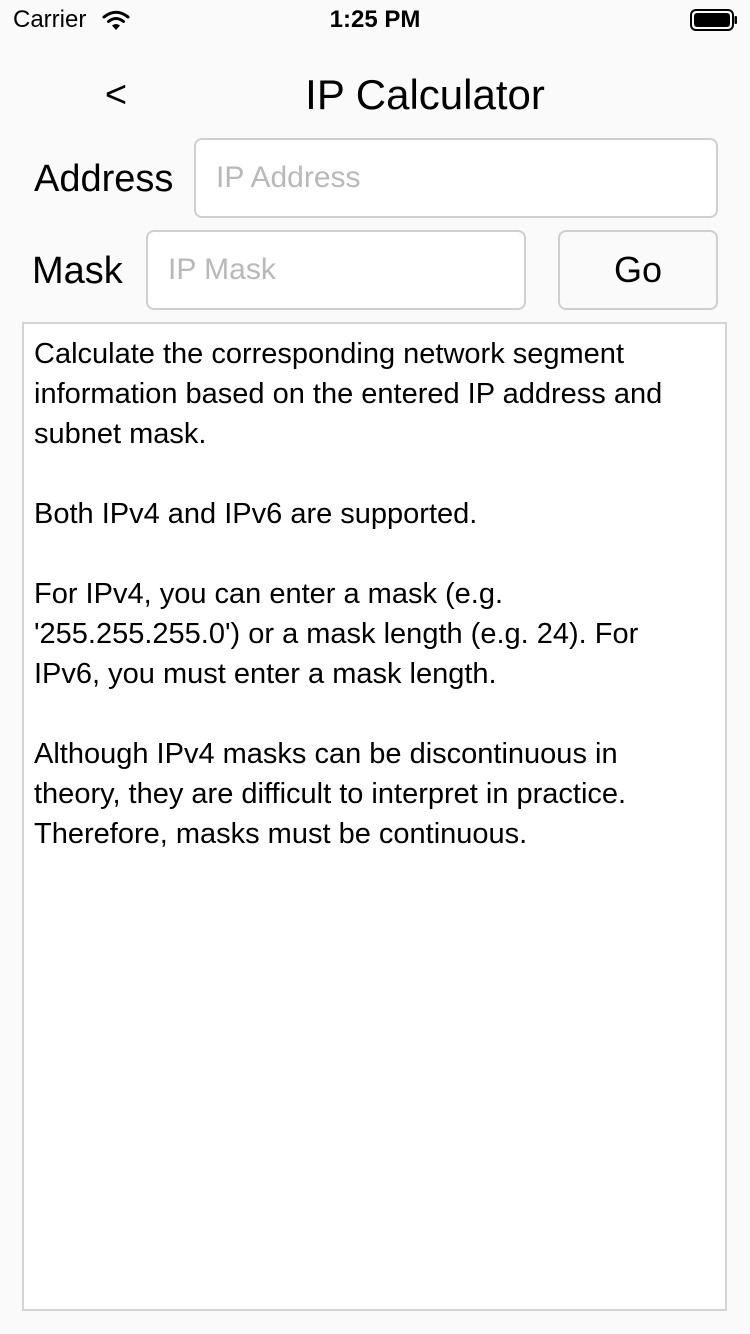 This screenshot has height=1334, width=750. What do you see at coordinates (713, 20) in the screenshot?
I see `battery-full-icon` at bounding box center [713, 20].